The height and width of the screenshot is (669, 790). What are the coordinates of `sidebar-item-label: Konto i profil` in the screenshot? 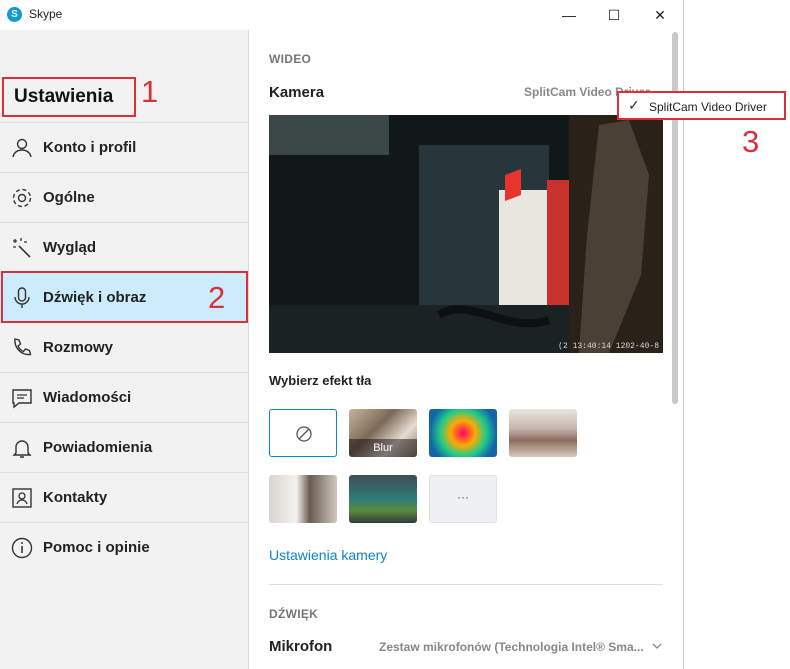 It's located at (90, 147).